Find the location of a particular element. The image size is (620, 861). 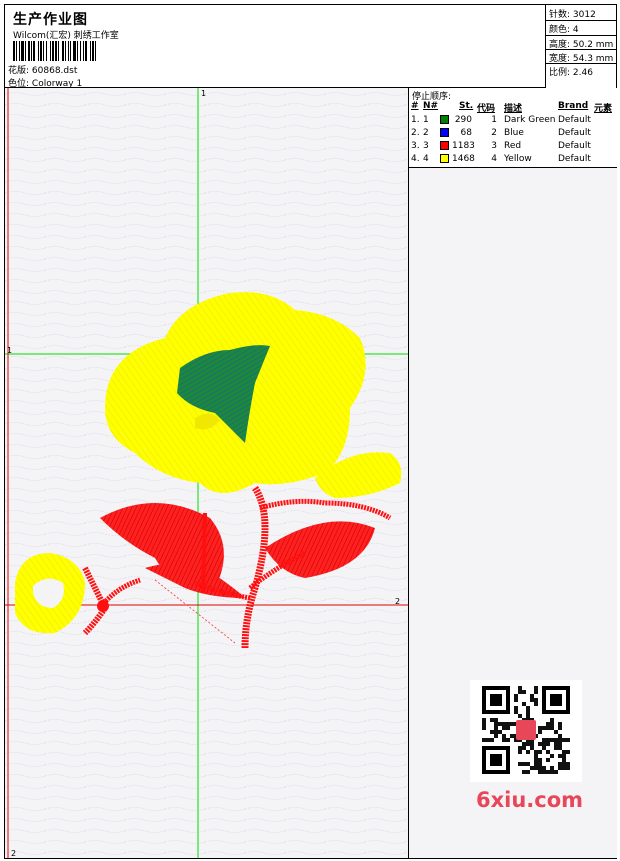

guide-label-h2: 2 is located at coordinates (397, 601).